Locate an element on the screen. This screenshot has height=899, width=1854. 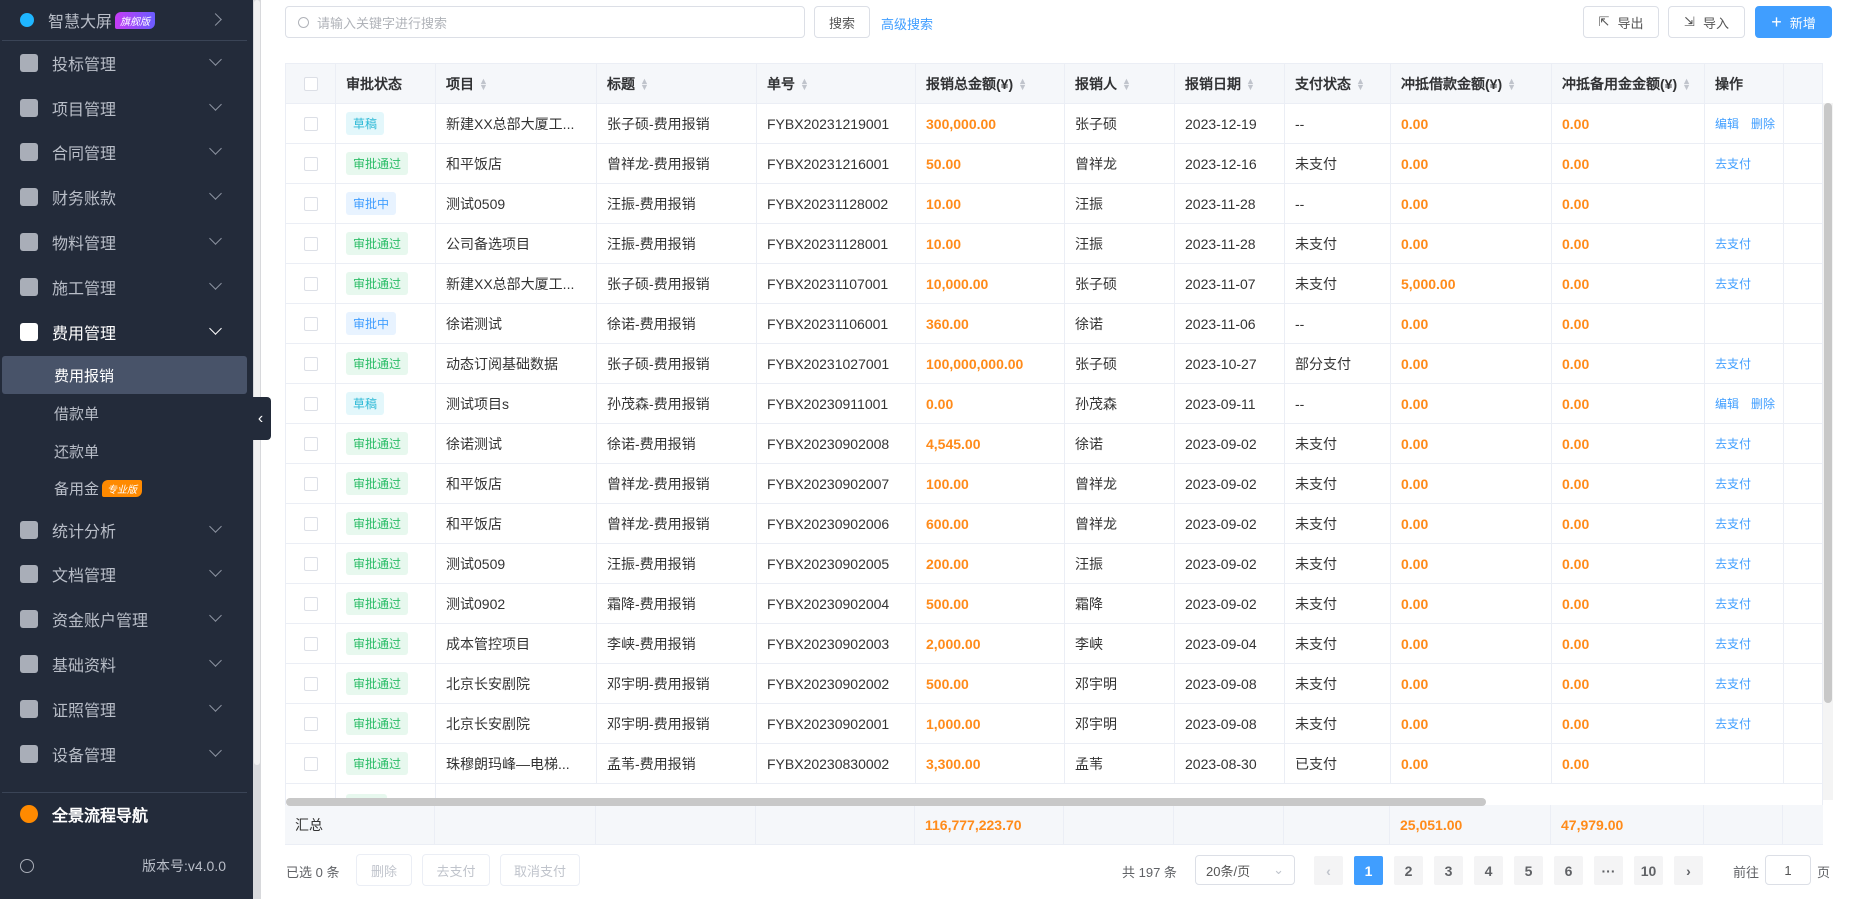
table-horizontal-scrollbar is located at coordinates (886, 802).